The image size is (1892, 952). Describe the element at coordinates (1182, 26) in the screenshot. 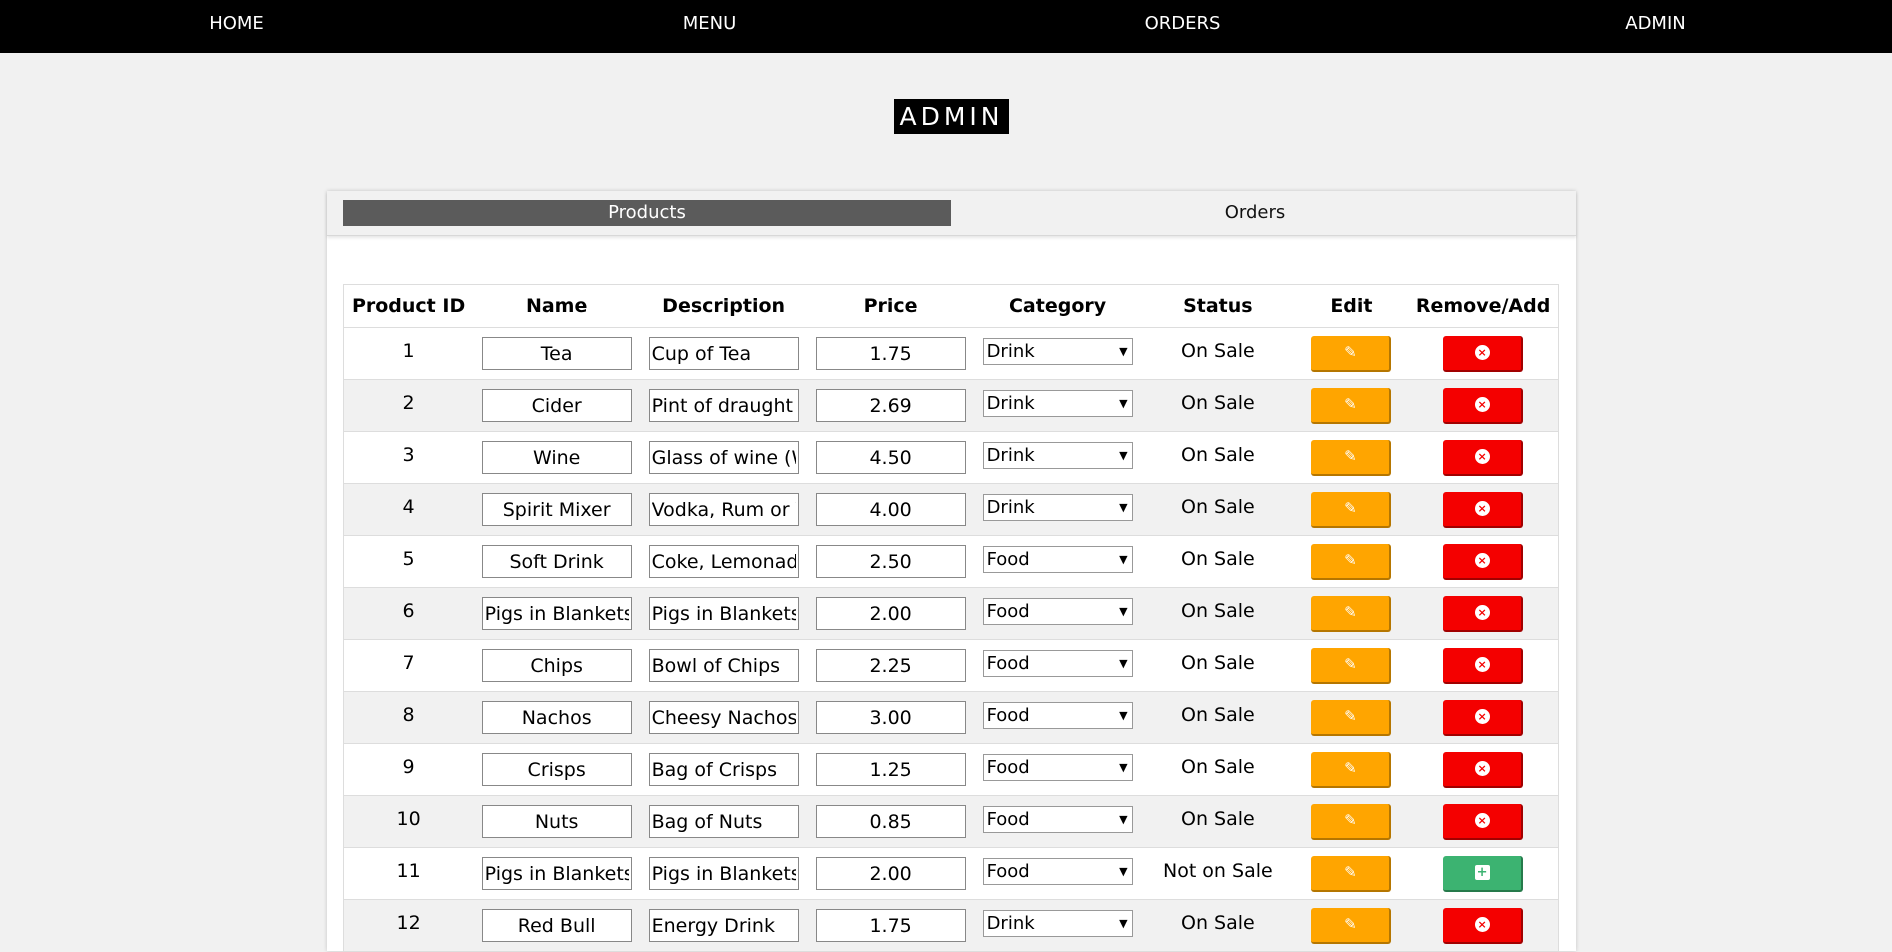

I see `nav-orders-link: ORDERS` at that location.